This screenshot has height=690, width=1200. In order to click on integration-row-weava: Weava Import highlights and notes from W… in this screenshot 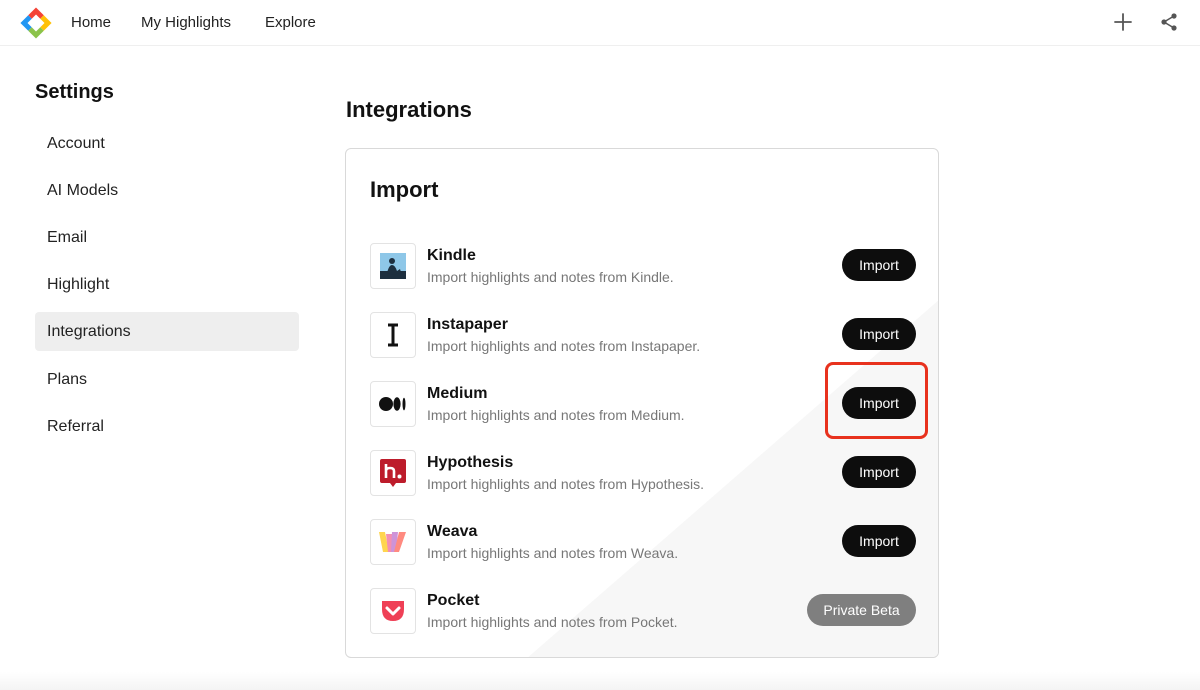, I will do `click(643, 544)`.